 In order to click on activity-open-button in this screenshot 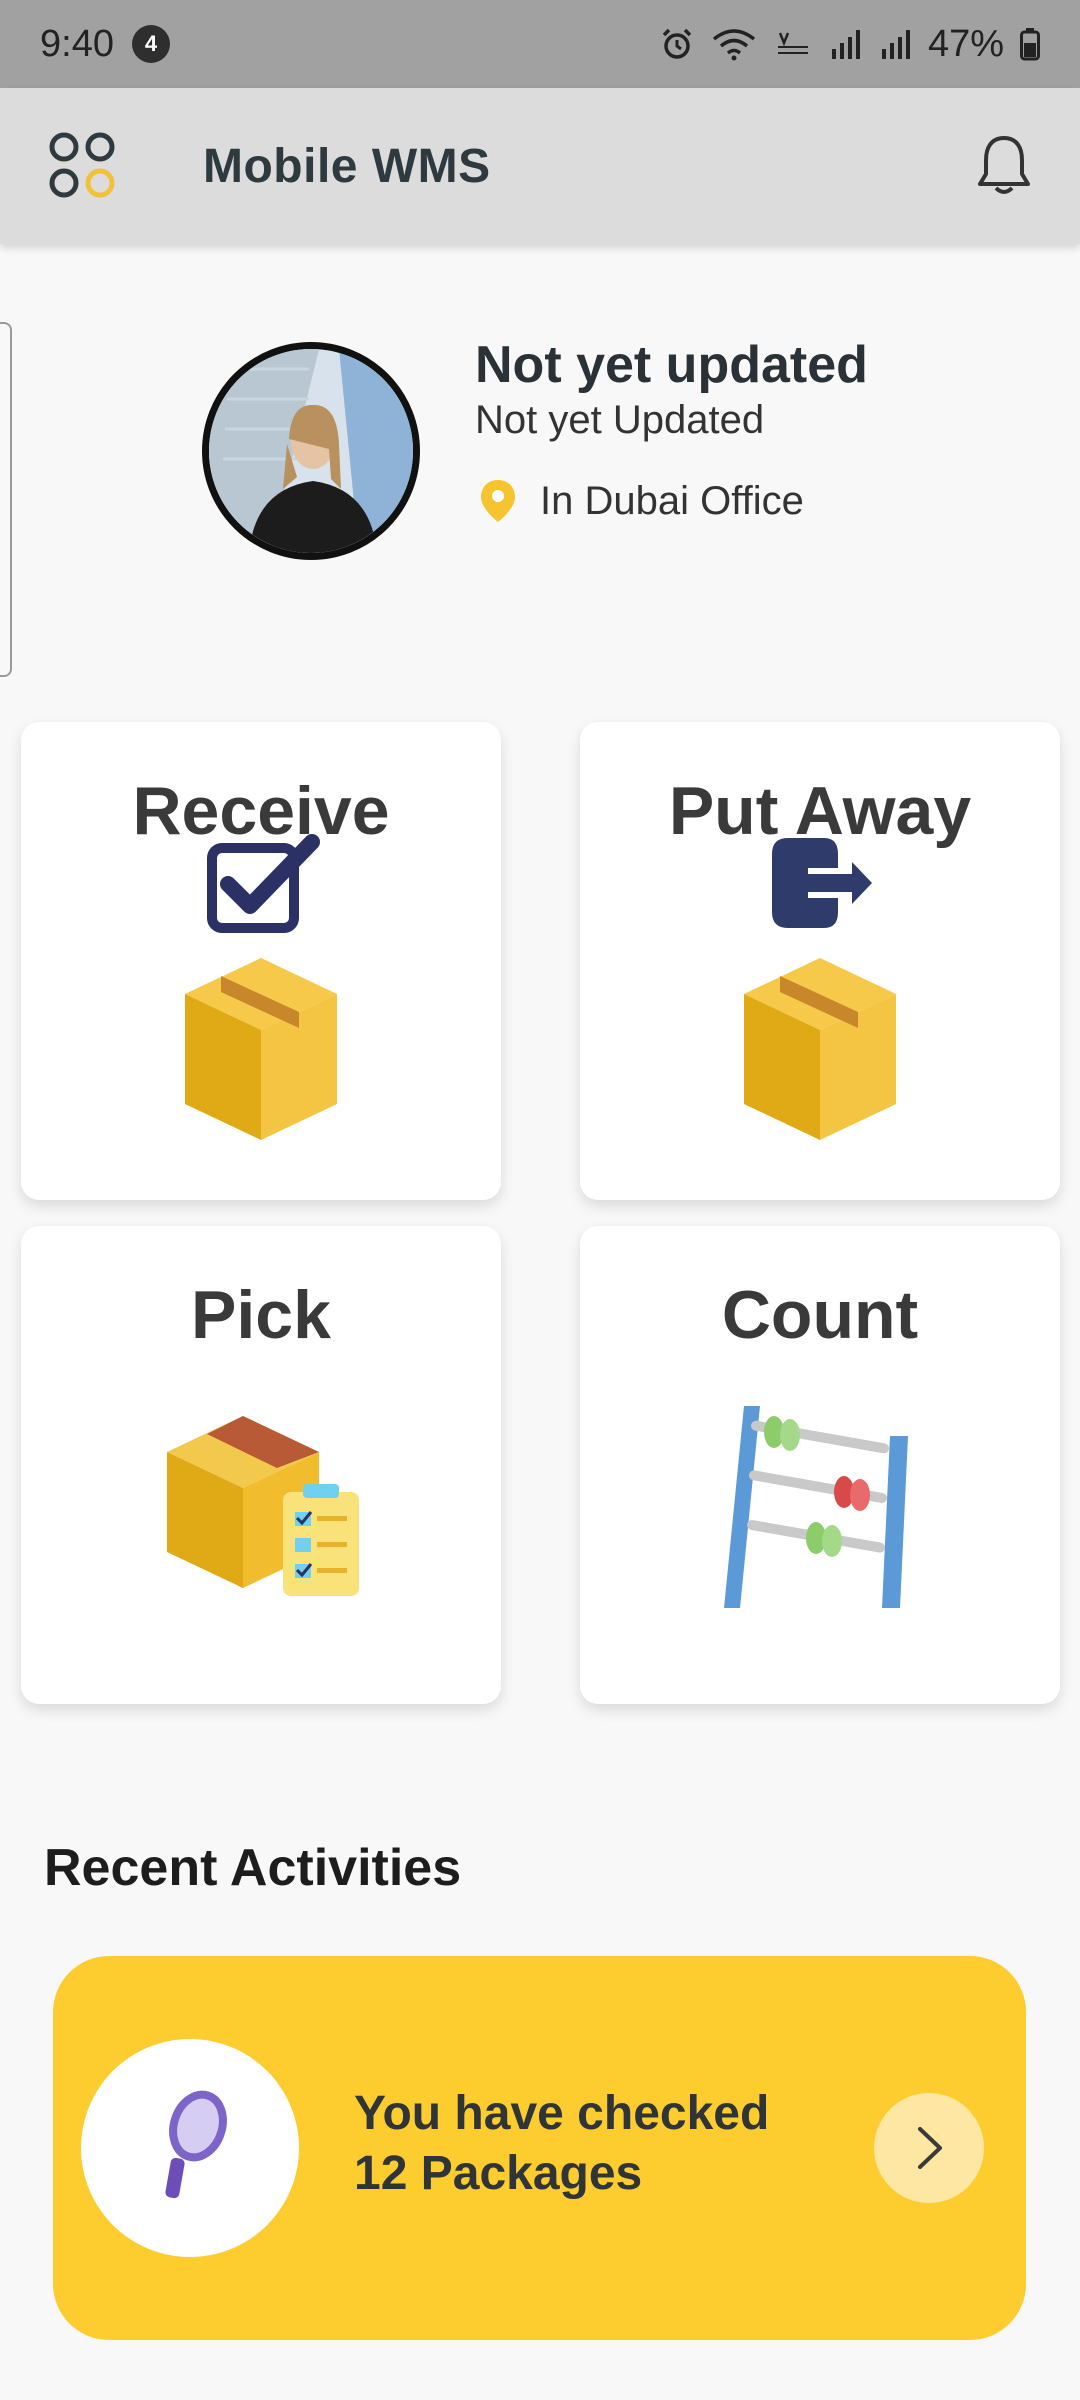, I will do `click(929, 2148)`.